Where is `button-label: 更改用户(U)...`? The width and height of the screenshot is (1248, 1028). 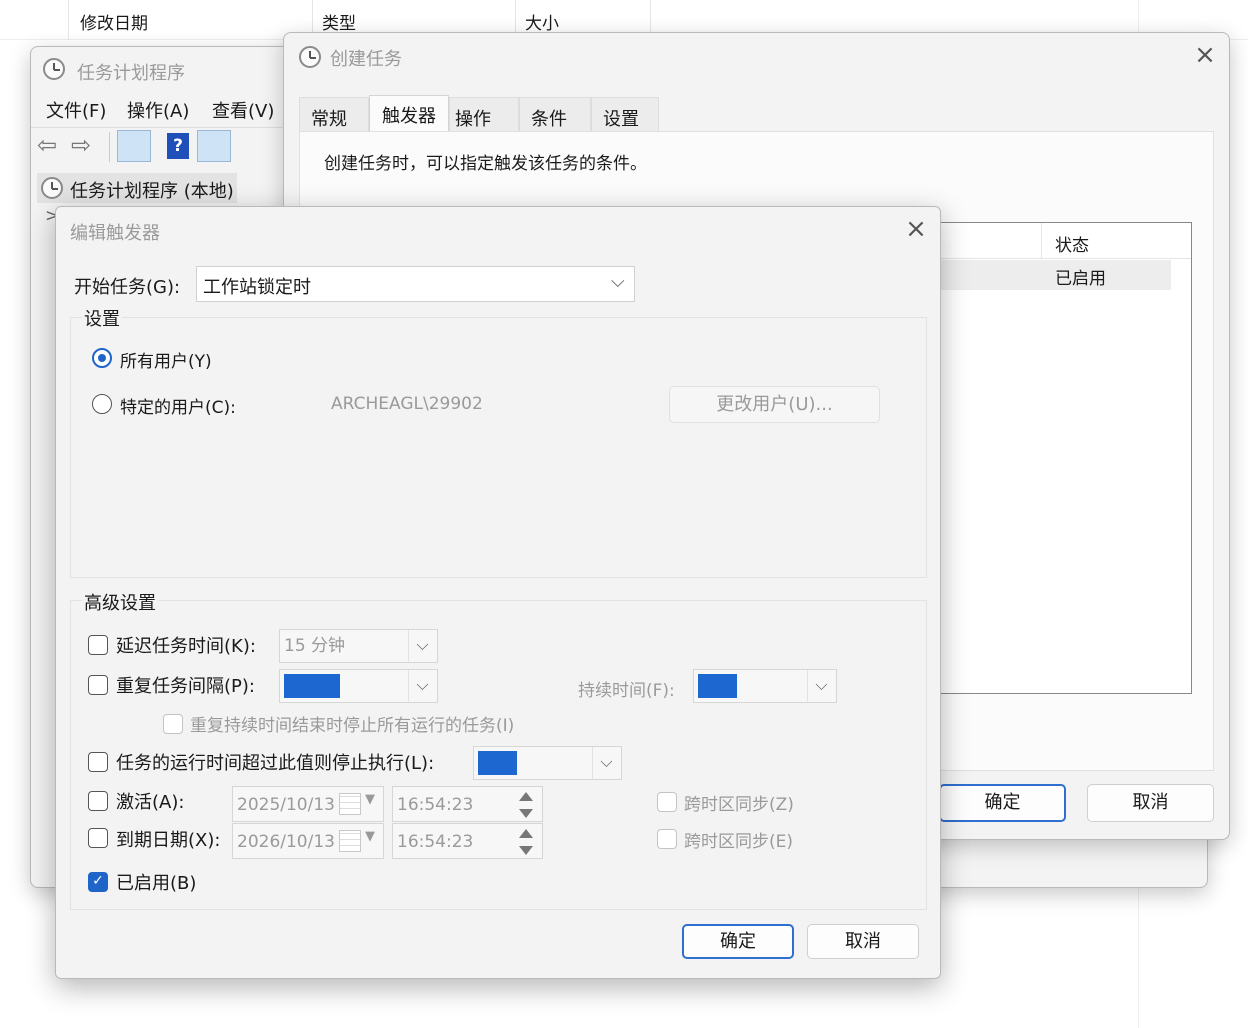
button-label: 更改用户(U)... is located at coordinates (774, 404).